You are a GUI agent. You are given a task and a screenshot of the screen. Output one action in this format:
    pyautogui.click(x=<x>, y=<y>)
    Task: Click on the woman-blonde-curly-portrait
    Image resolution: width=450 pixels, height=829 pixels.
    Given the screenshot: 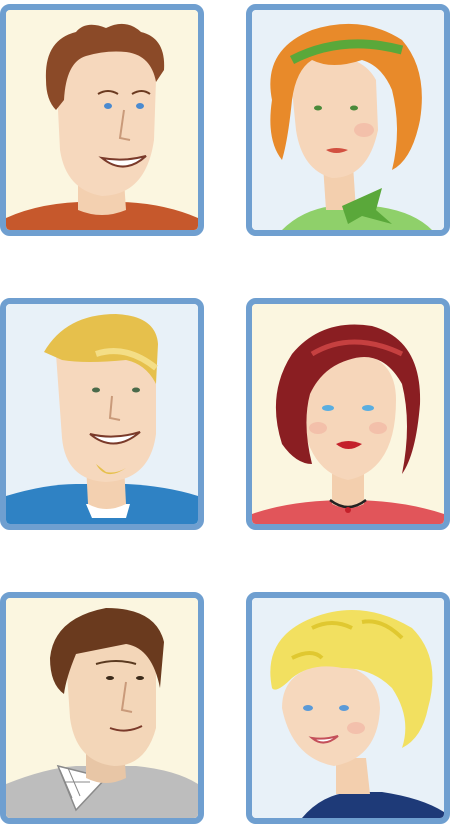 What is the action you would take?
    pyautogui.click(x=348, y=708)
    